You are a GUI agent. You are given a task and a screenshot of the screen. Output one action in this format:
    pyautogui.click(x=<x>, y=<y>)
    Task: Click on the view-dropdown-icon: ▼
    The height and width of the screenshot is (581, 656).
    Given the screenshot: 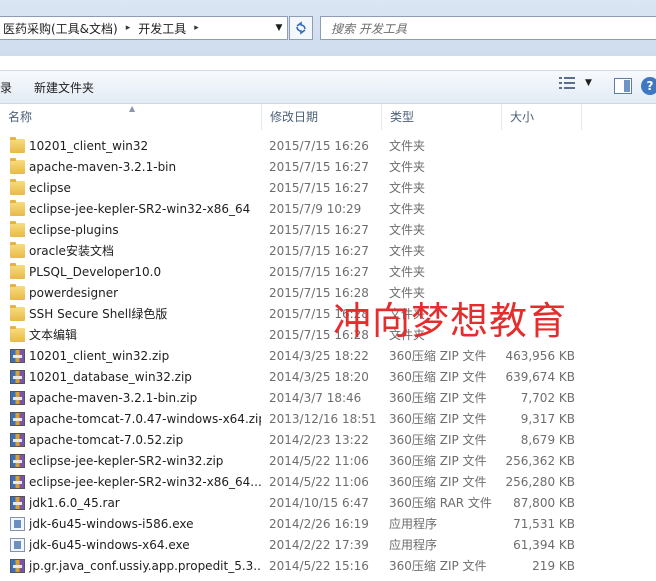 What is the action you would take?
    pyautogui.click(x=588, y=83)
    